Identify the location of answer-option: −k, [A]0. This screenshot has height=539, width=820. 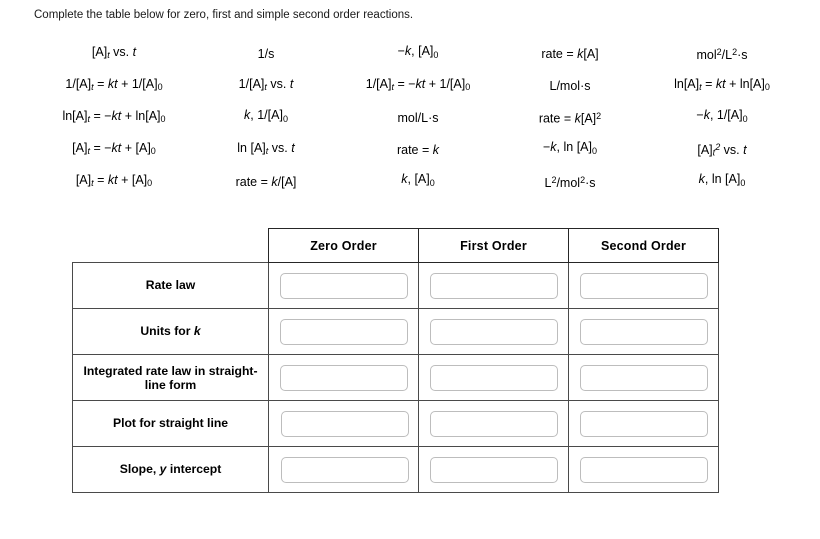
(418, 52).